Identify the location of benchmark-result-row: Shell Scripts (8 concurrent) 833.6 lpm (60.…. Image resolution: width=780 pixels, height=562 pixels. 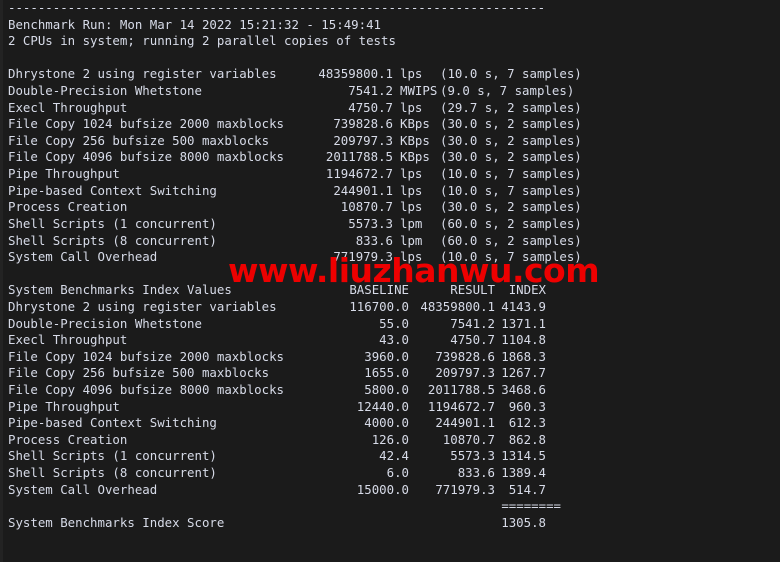
(390, 241).